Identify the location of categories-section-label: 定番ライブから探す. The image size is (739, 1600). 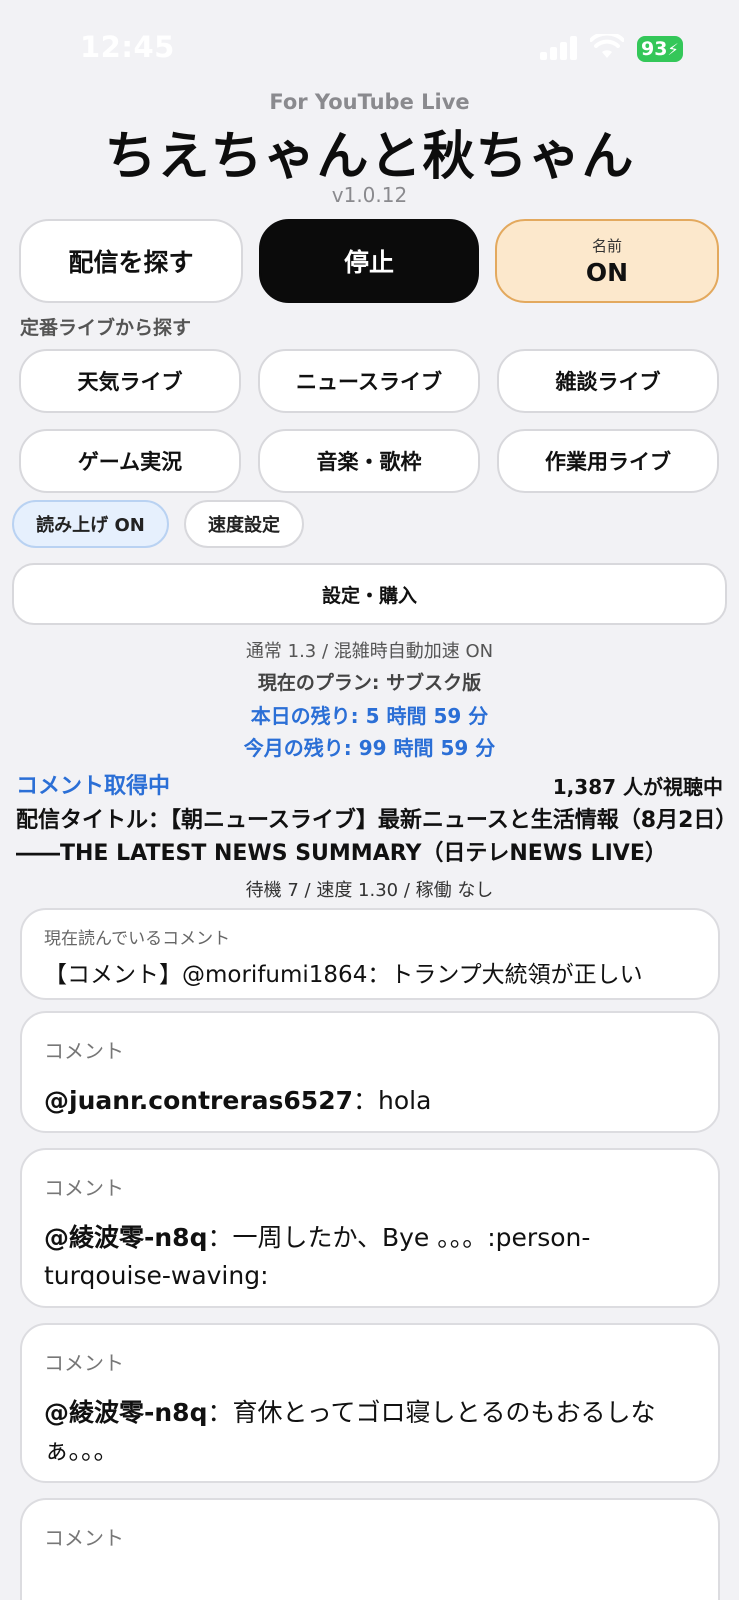
(106, 328).